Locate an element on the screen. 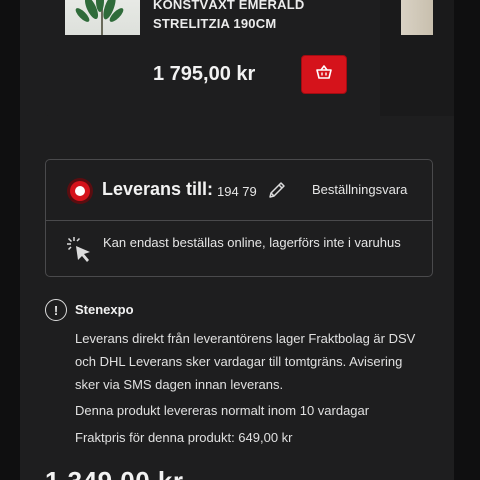 The height and width of the screenshot is (480, 480). order-type-label: Beställningsvara is located at coordinates (360, 189).